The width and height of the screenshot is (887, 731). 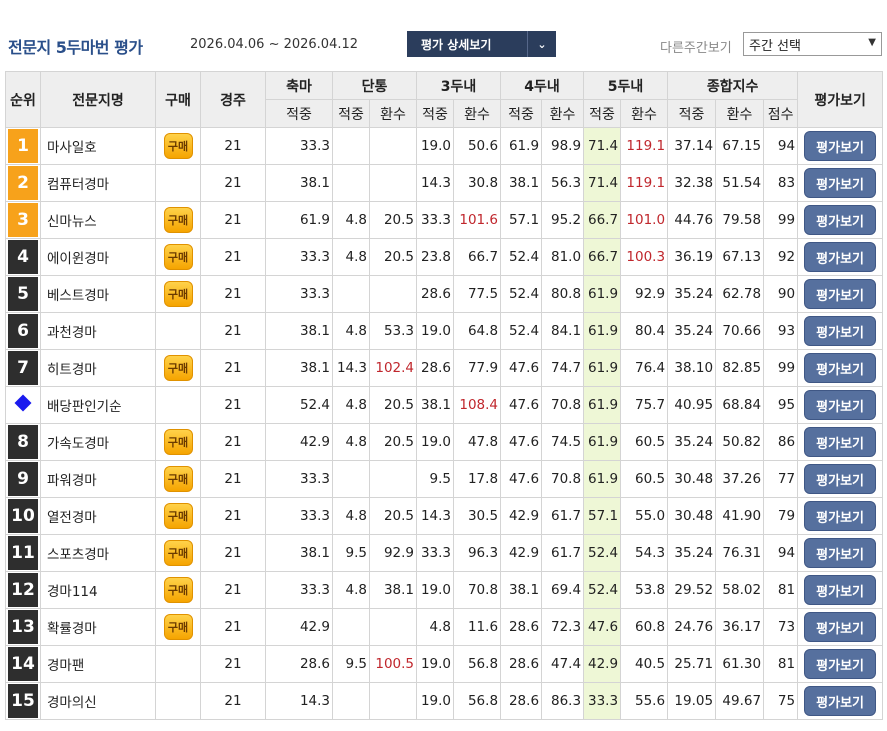 What do you see at coordinates (541, 44) in the screenshot?
I see `chevron-down-icon: ⌄` at bounding box center [541, 44].